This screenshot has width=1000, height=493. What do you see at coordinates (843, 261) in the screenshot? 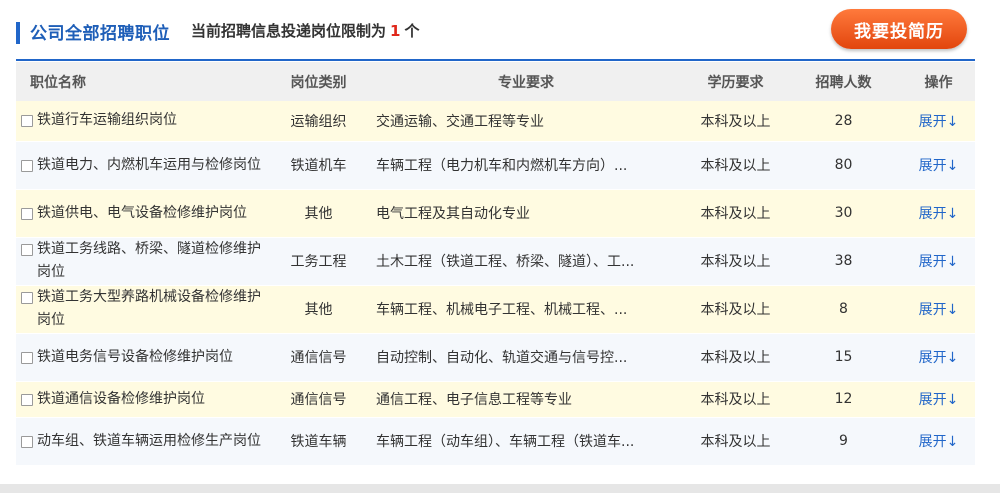
I see `count-cell: 38` at bounding box center [843, 261].